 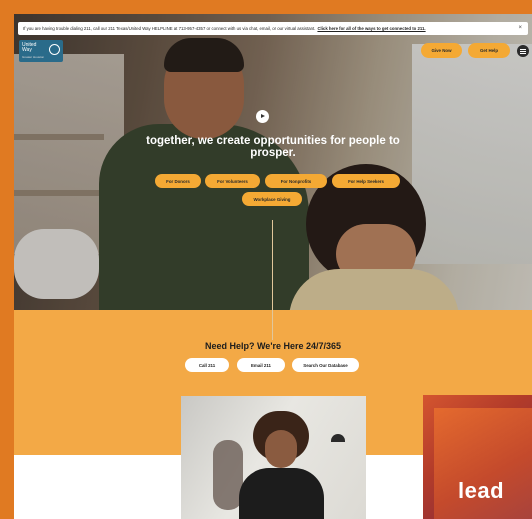 I want to click on photo-lamp, so click(x=338, y=438).